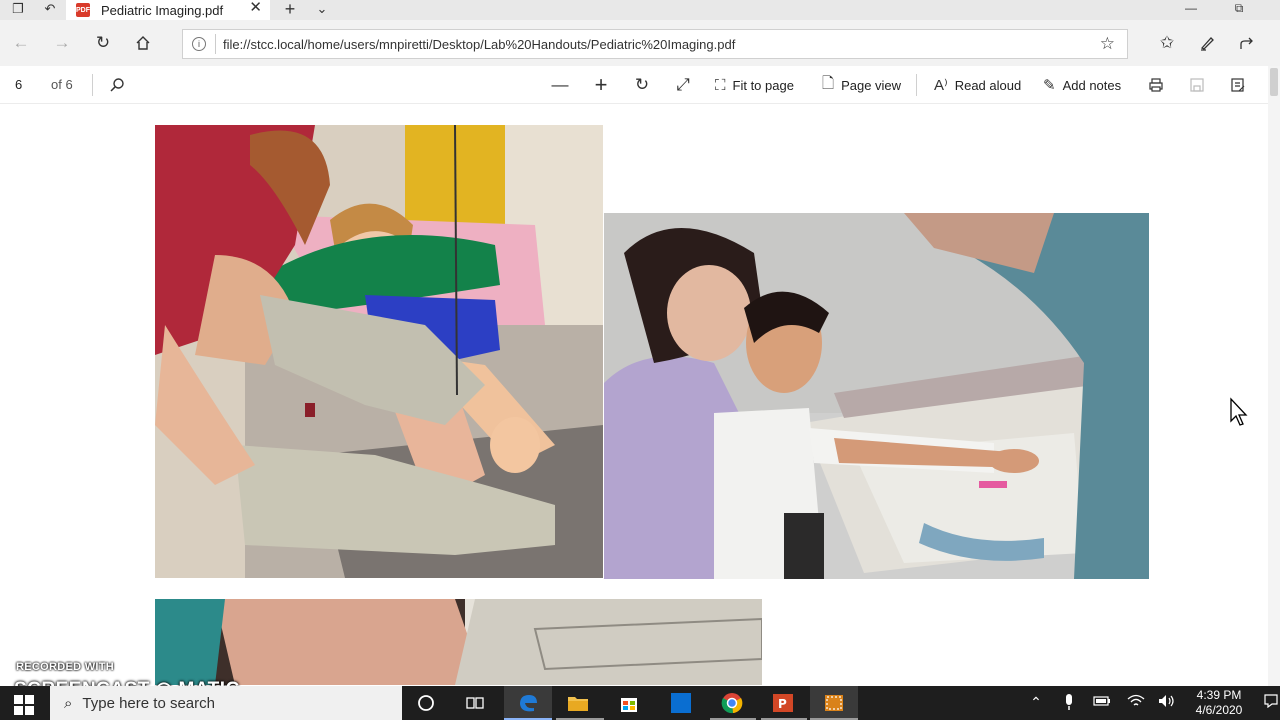 This screenshot has height=720, width=1280. I want to click on tab-title: Pediatric Imaging.pdf, so click(162, 10).